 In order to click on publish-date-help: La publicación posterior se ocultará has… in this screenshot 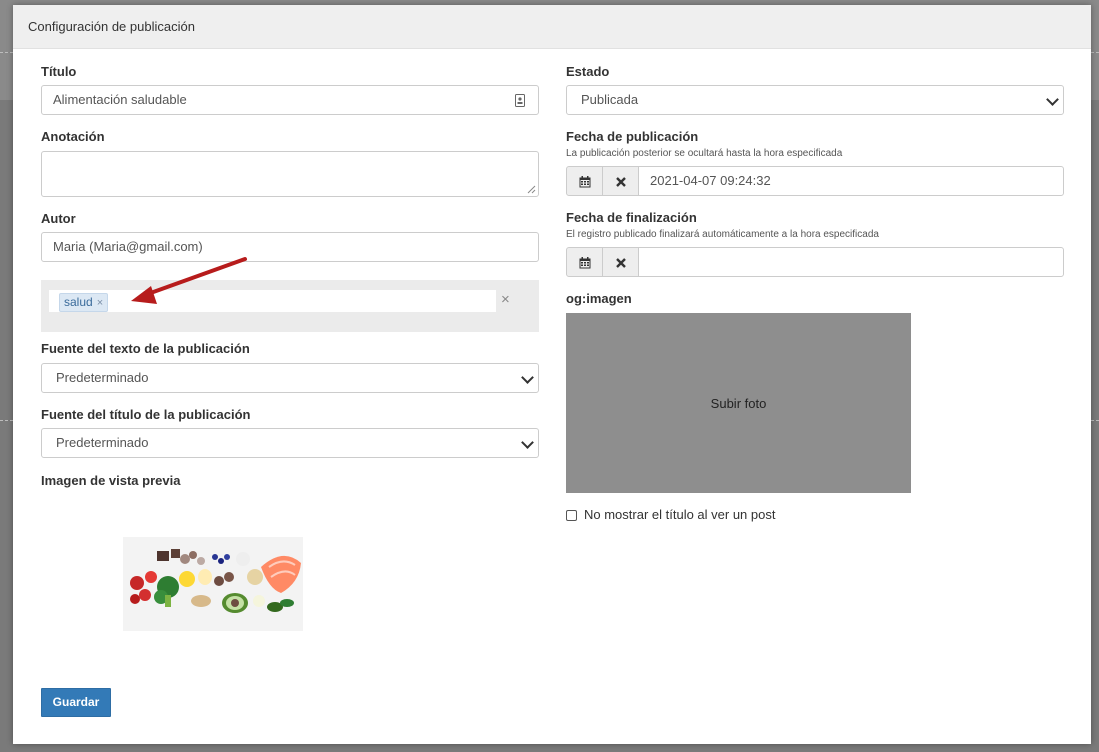, I will do `click(704, 153)`.